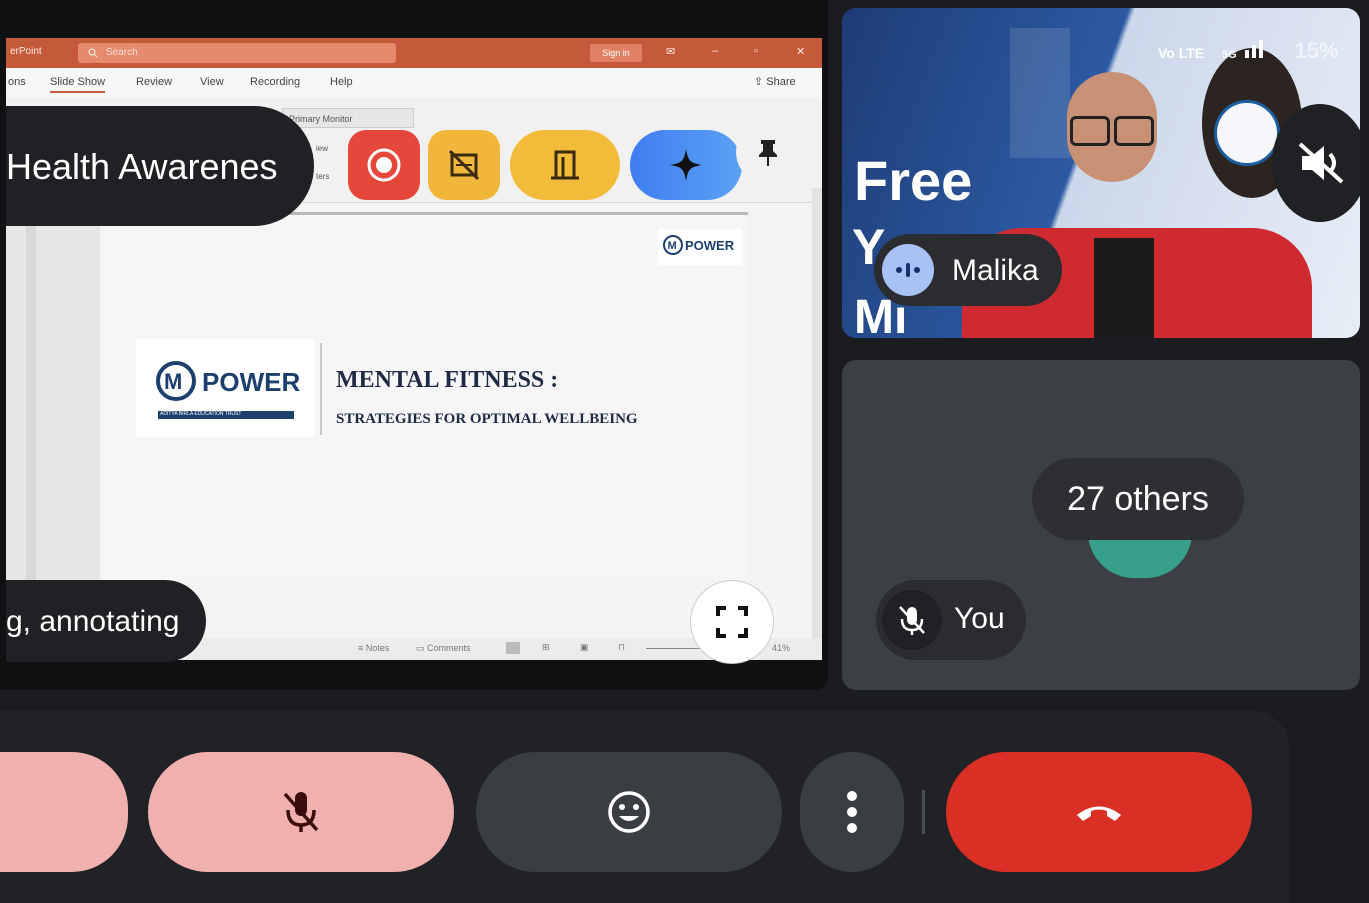 This screenshot has width=1369, height=903. I want to click on presenter-icon: ⊓, so click(621, 647).